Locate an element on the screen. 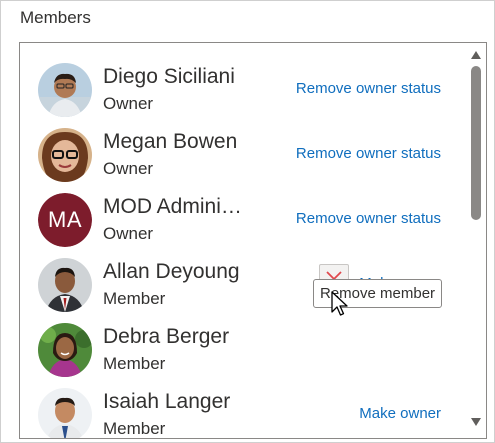  member-name: Megan Bowen is located at coordinates (170, 141).